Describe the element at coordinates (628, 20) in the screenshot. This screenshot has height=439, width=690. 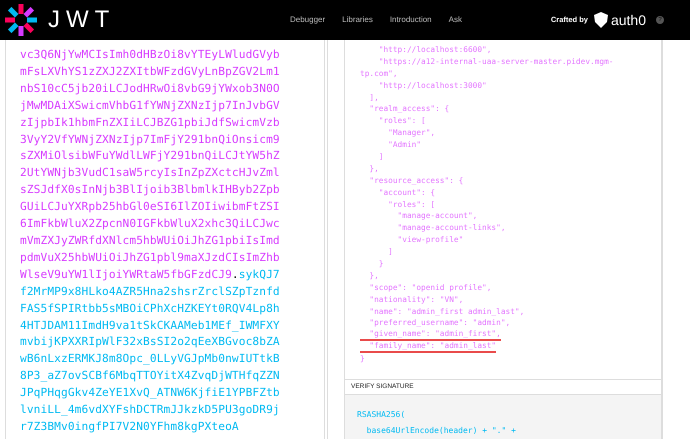
I see `brand-name: auth0` at that location.